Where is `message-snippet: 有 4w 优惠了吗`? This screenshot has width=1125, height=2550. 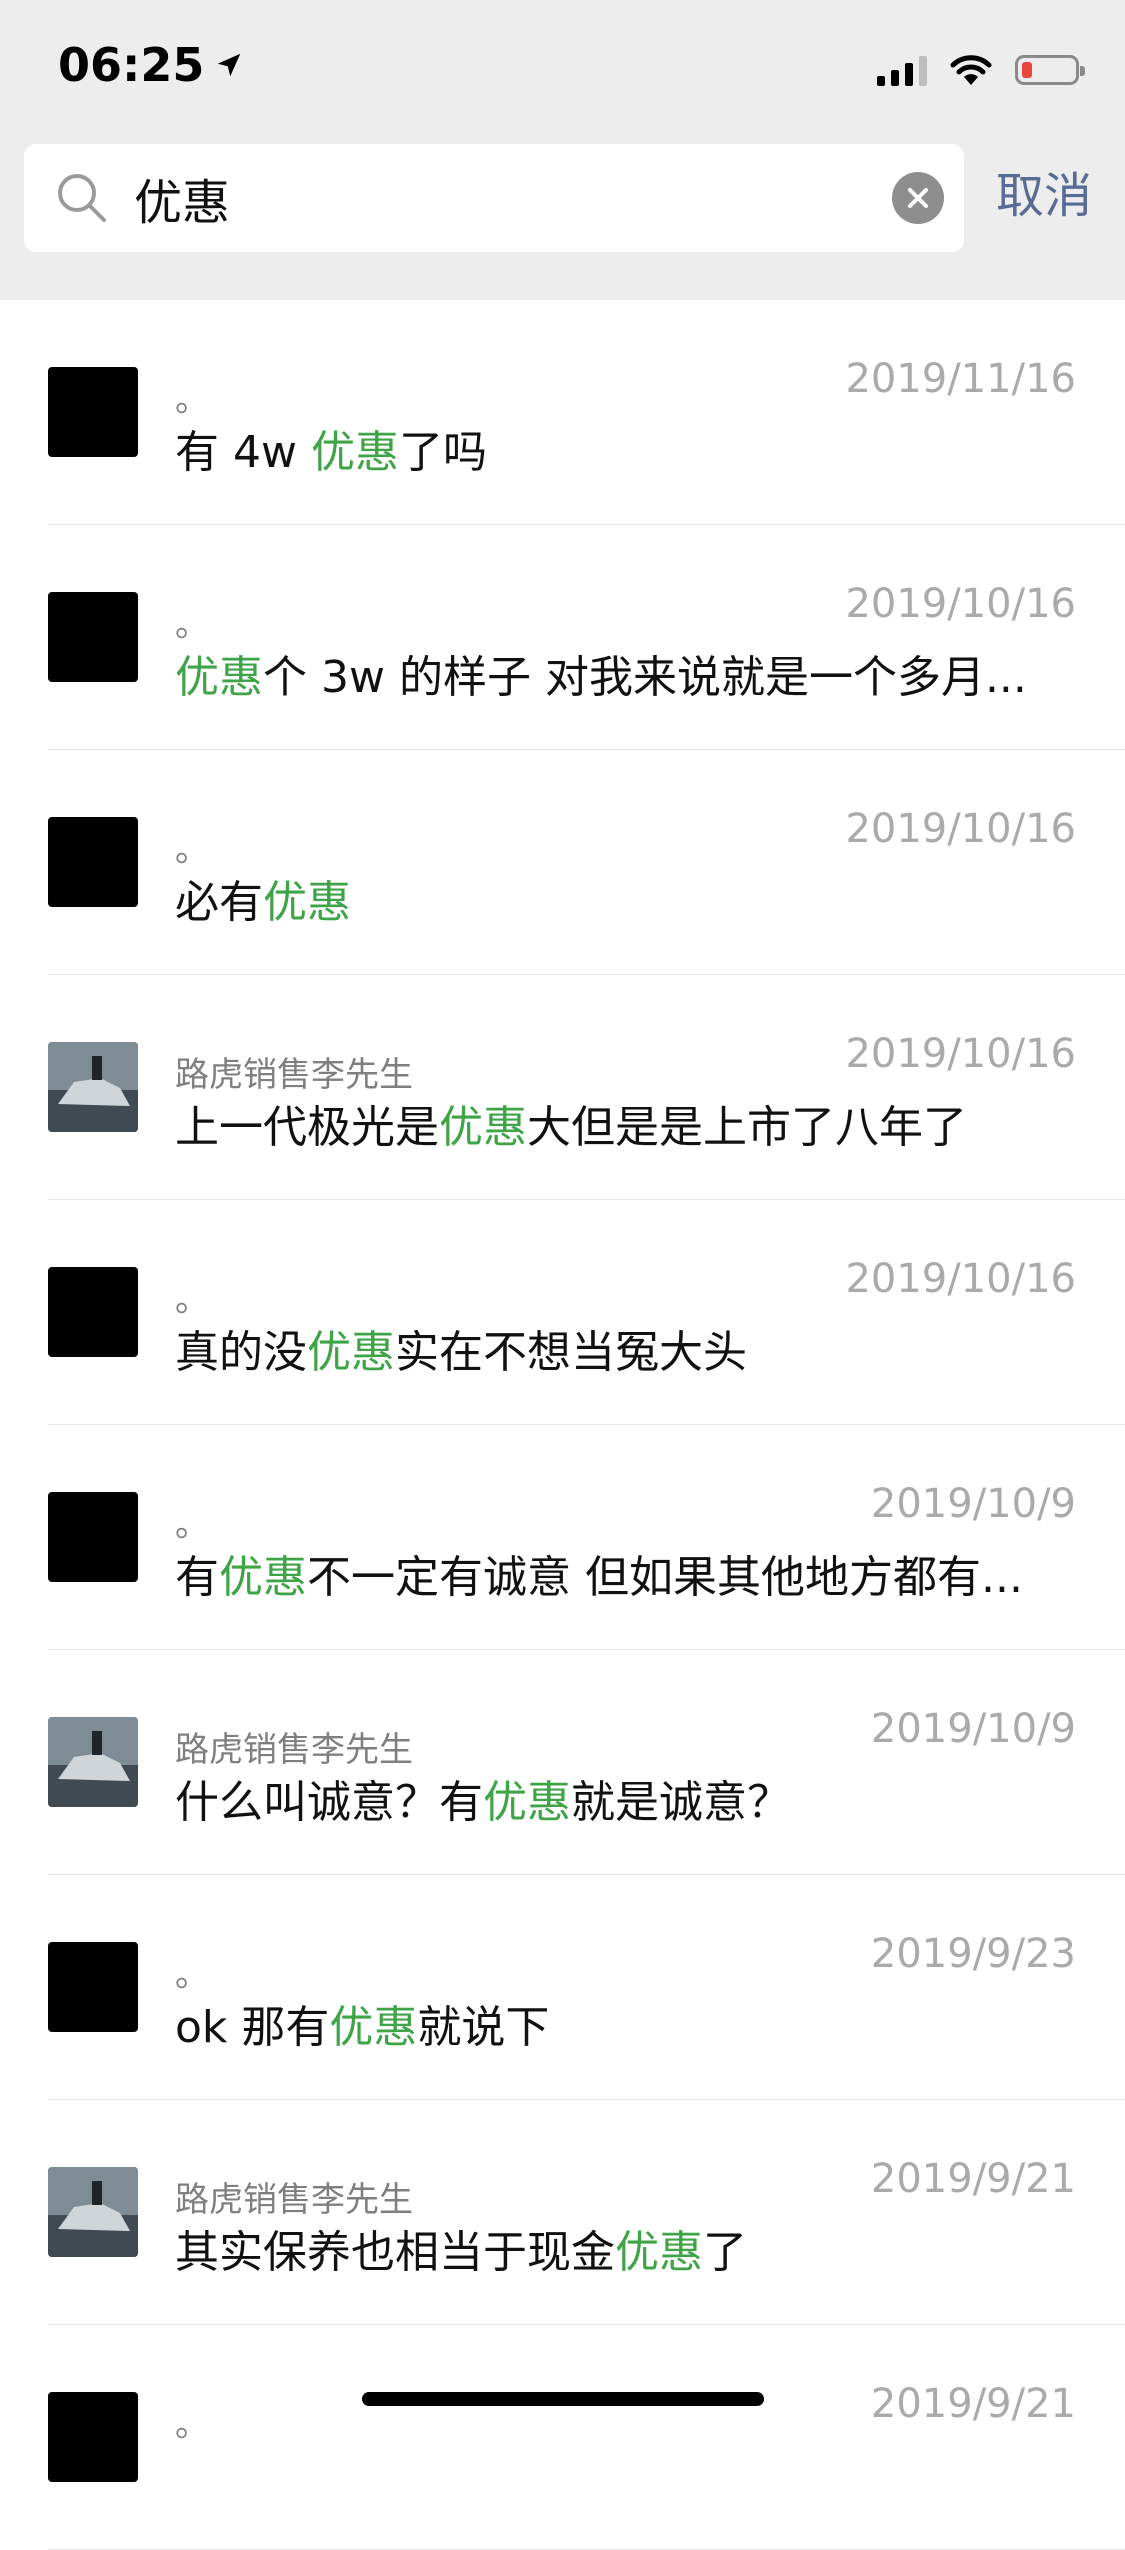
message-snippet: 有 4w 优惠了吗 is located at coordinates (331, 452).